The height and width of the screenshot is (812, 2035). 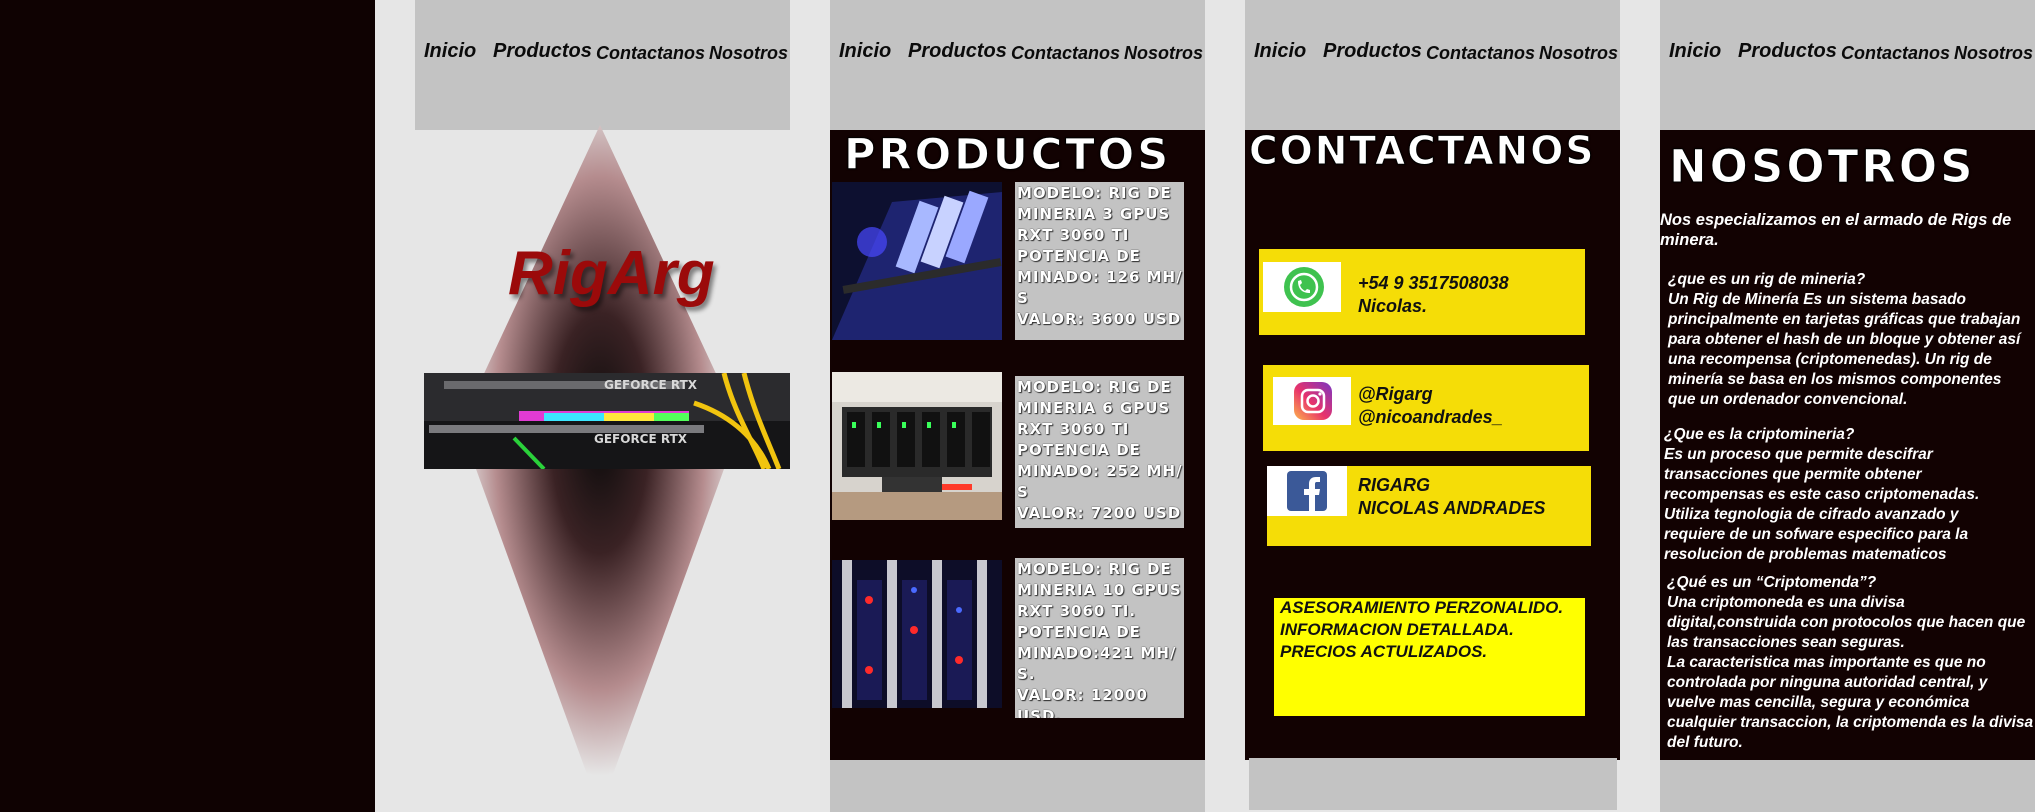 I want to click on text-line: del futuro., so click(x=1705, y=742).